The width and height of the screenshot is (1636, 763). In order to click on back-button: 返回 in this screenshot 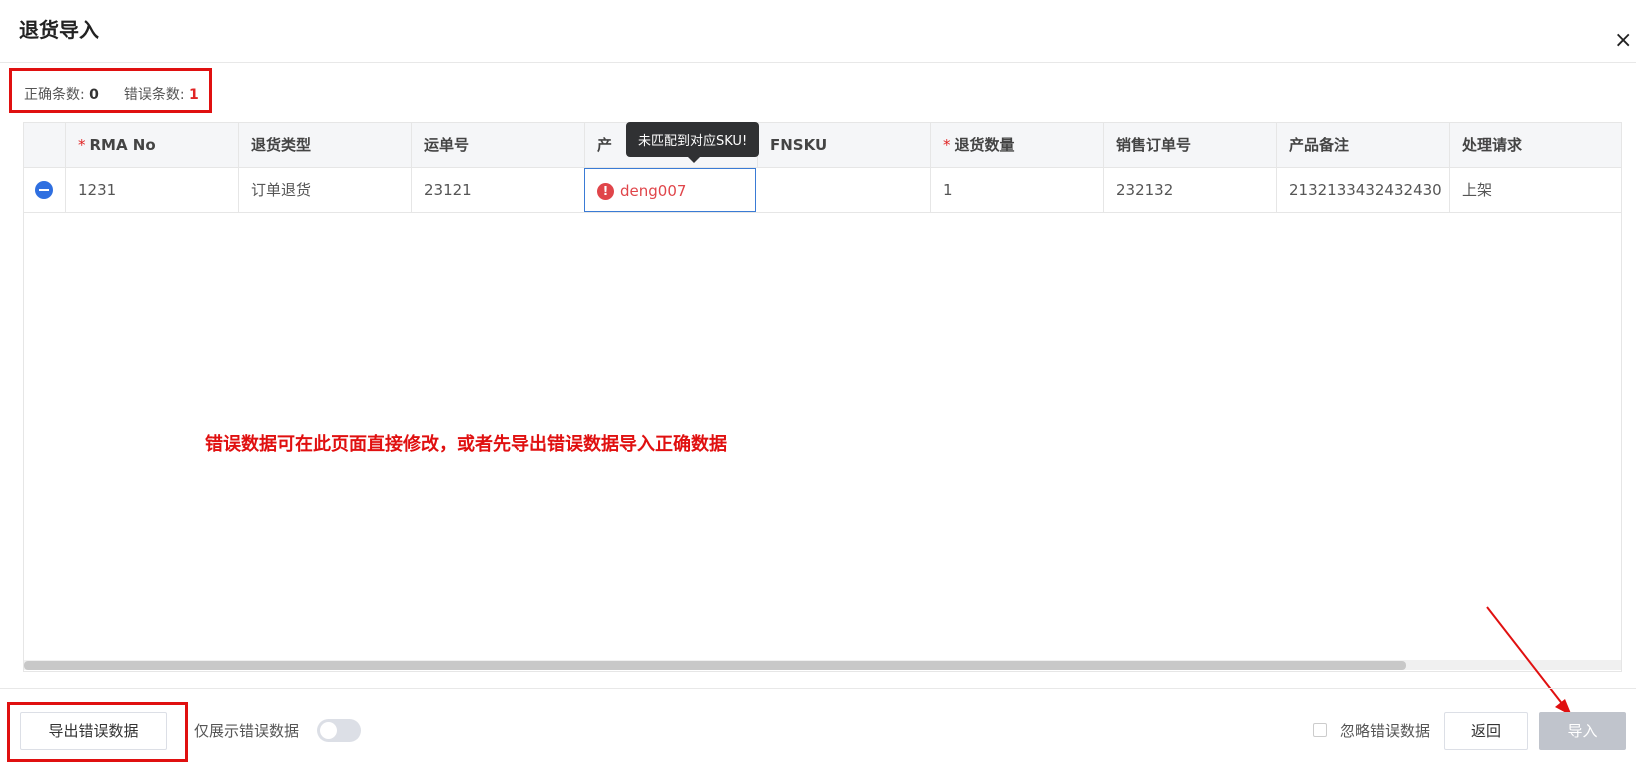, I will do `click(1486, 731)`.